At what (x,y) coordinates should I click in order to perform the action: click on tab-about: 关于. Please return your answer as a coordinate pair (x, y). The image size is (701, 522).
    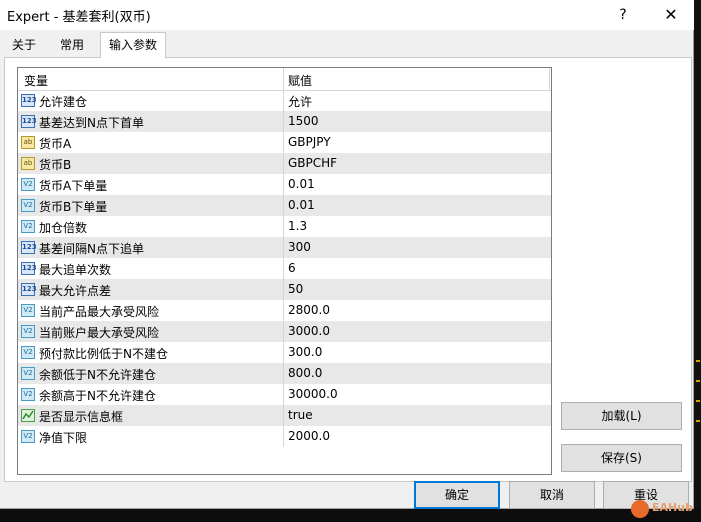
    Looking at the image, I should click on (24, 45).